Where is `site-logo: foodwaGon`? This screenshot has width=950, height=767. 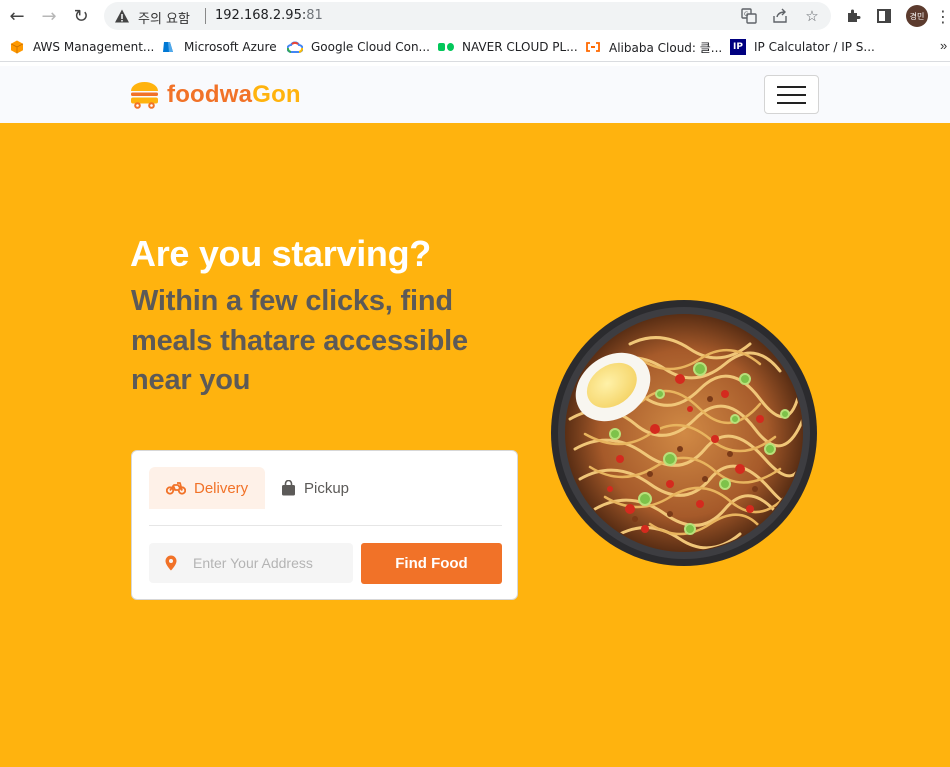
site-logo: foodwaGon is located at coordinates (215, 95).